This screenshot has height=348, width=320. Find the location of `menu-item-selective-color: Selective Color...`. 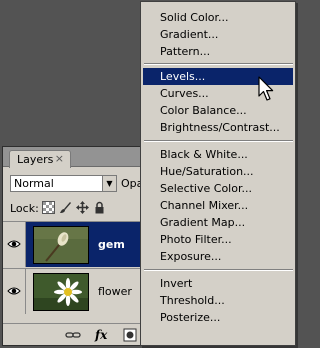

menu-item-selective-color: Selective Color... is located at coordinates (218, 188).